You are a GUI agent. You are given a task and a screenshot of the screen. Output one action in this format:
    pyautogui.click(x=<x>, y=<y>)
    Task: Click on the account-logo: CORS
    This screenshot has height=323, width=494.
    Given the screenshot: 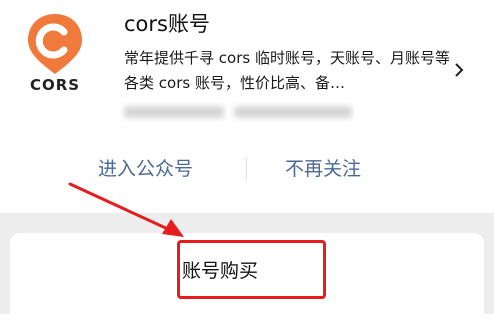 What is the action you would take?
    pyautogui.click(x=55, y=53)
    